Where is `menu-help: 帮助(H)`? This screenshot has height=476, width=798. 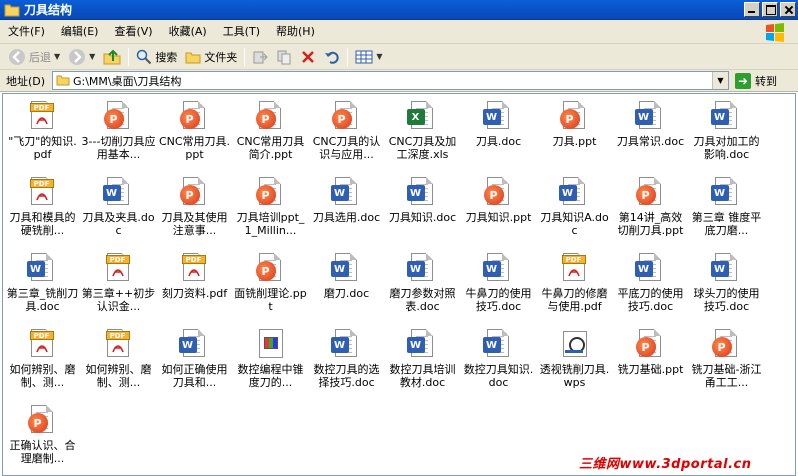 menu-help: 帮助(H) is located at coordinates (295, 32).